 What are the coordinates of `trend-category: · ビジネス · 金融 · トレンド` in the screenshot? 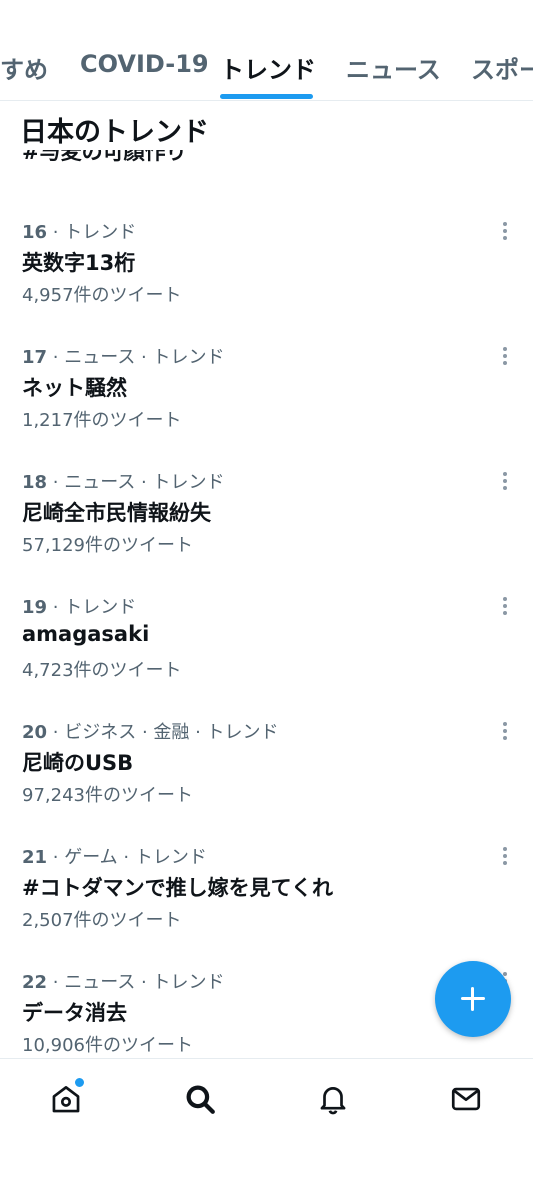 It's located at (163, 732).